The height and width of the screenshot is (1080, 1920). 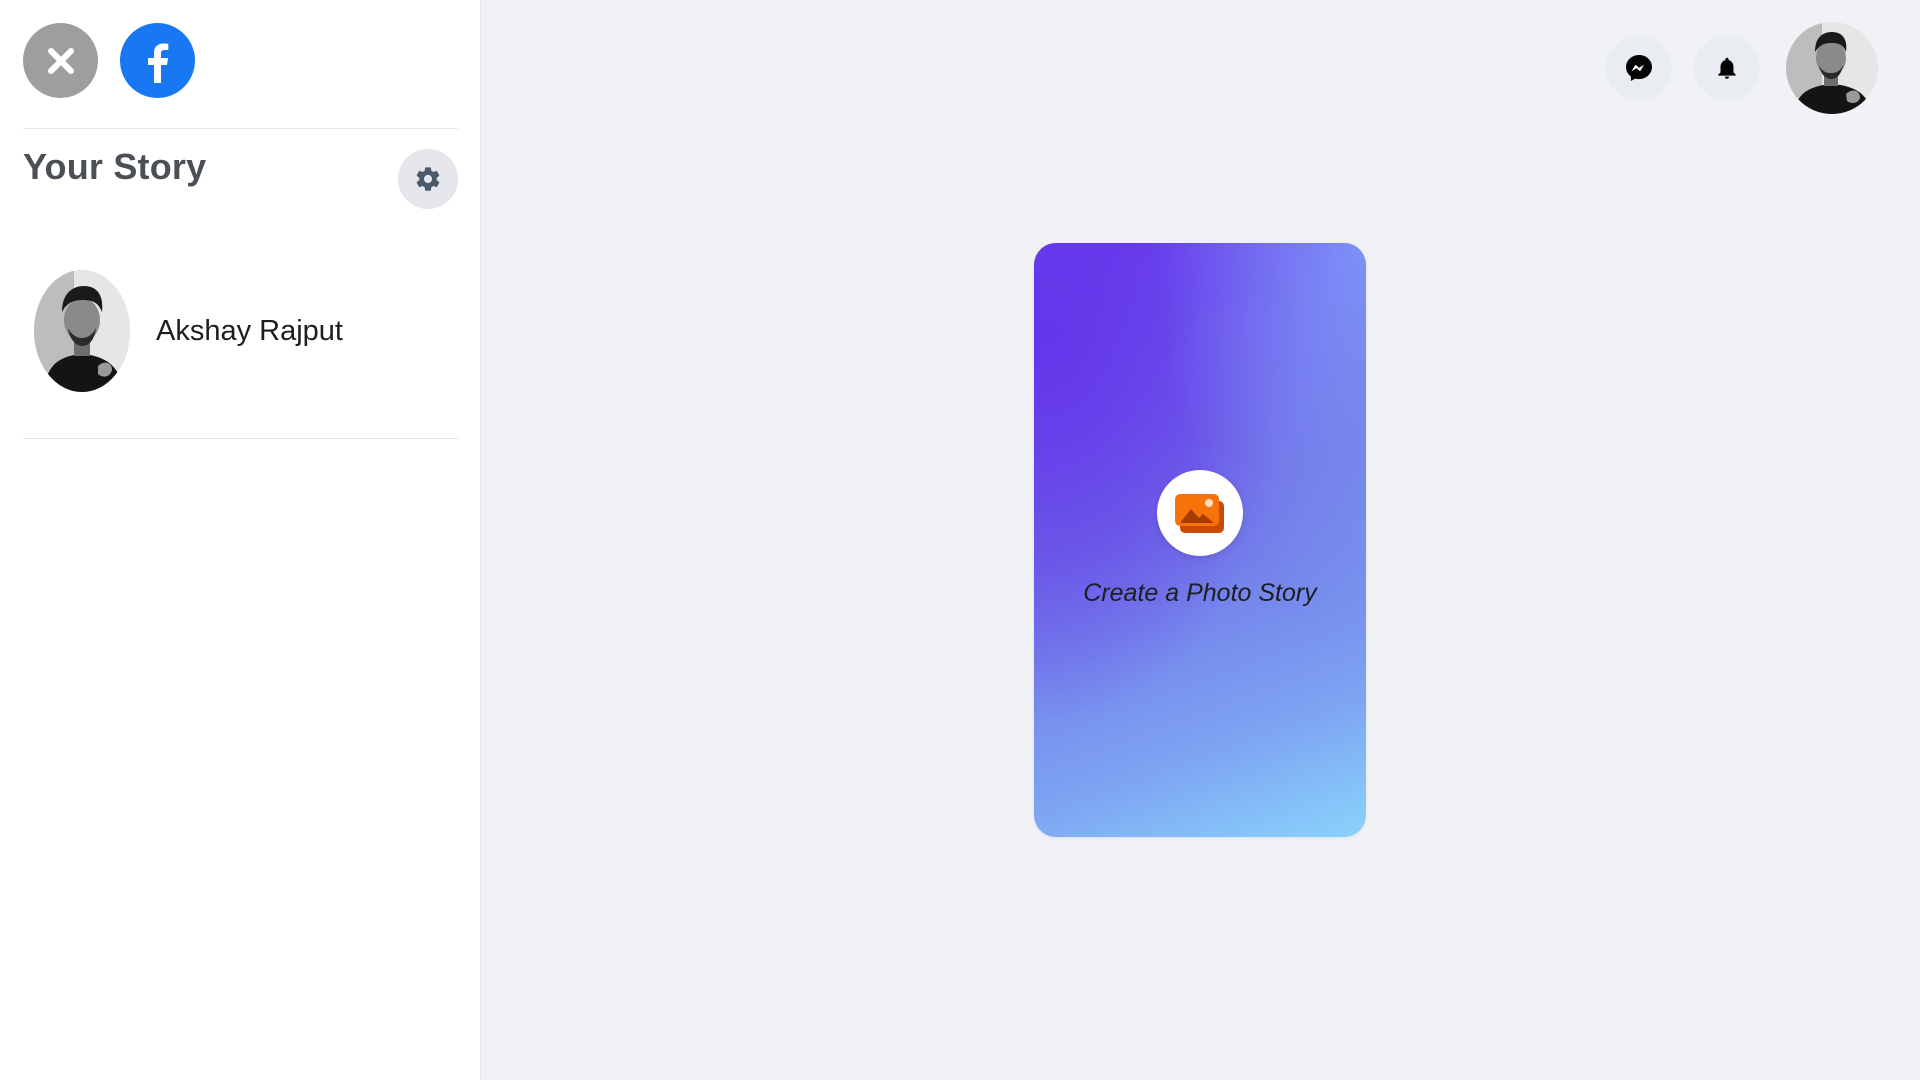 I want to click on story-settings-button, so click(x=428, y=179).